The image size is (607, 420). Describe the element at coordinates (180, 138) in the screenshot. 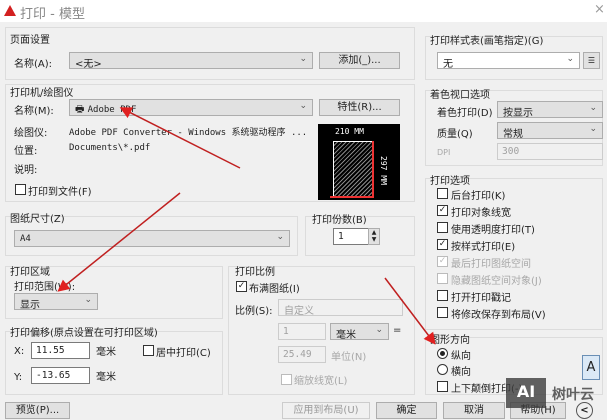

I see `arrow-to-printer` at that location.